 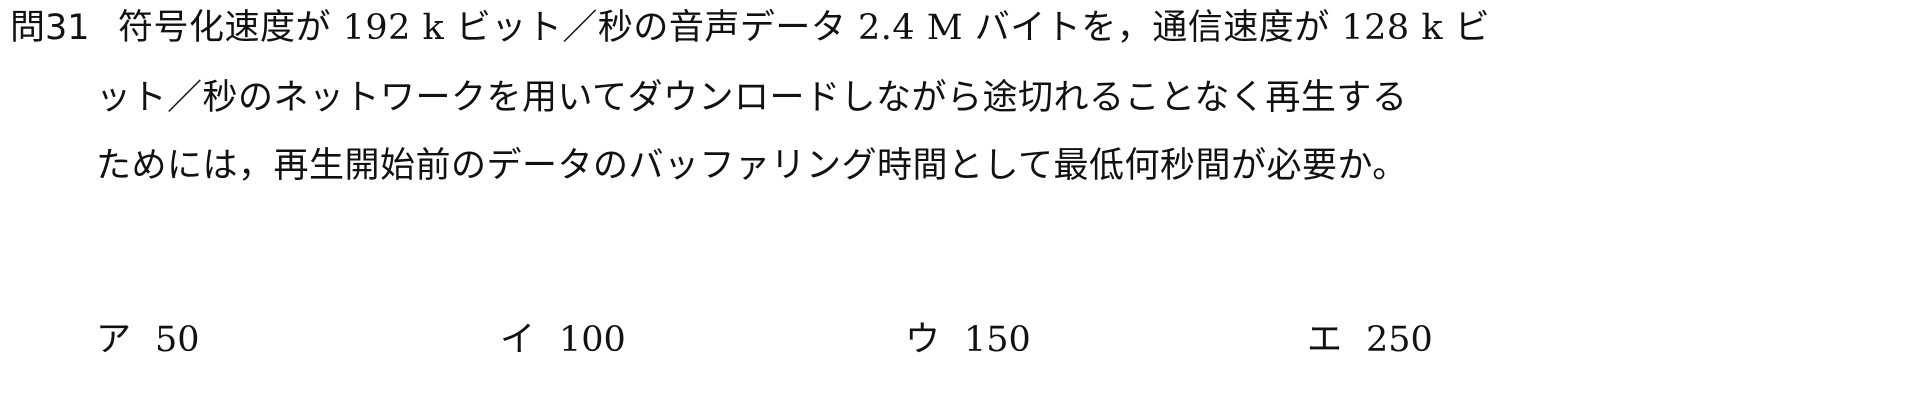 What do you see at coordinates (177, 340) in the screenshot?
I see `choice-a-value: 50` at bounding box center [177, 340].